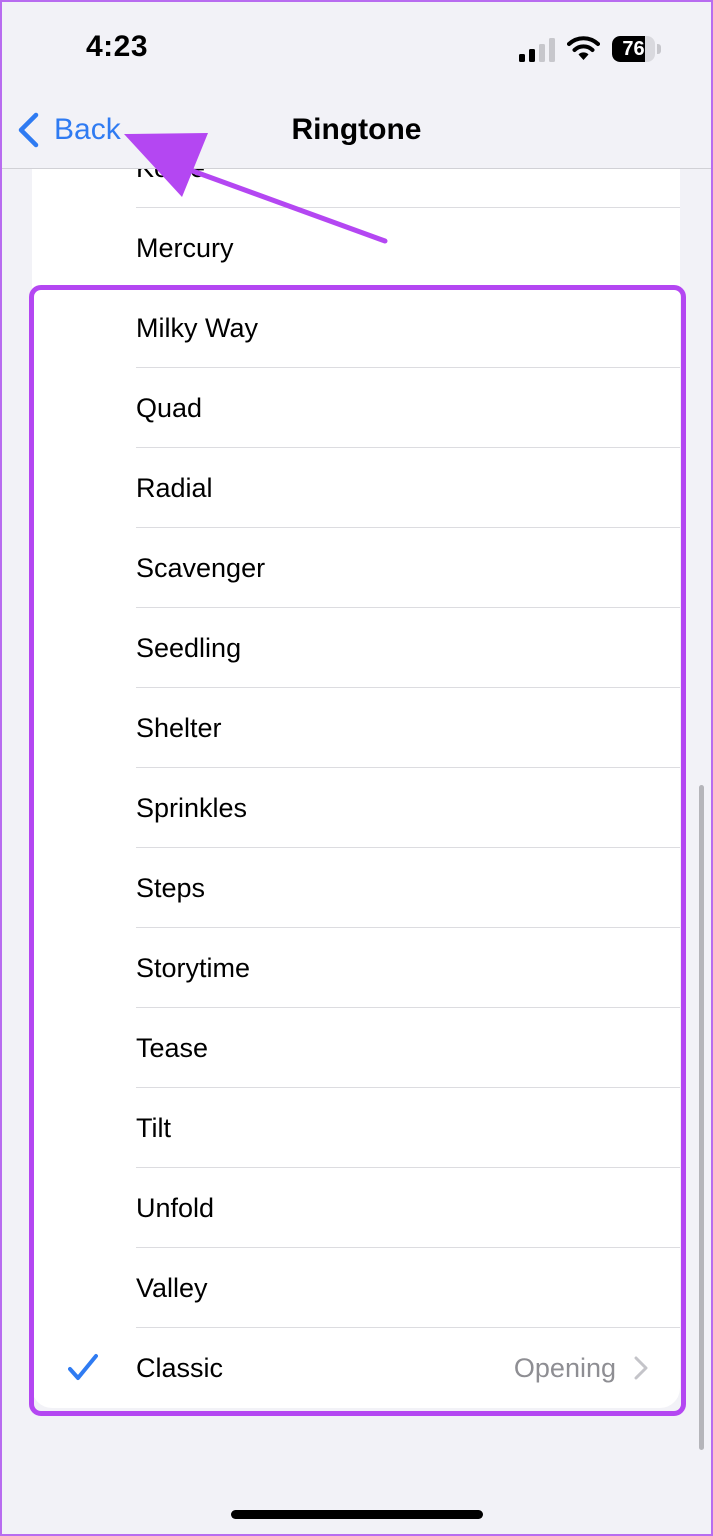 This screenshot has width=713, height=1536. Describe the element at coordinates (356, 568) in the screenshot. I see `ringtone-row: Scavenger` at that location.